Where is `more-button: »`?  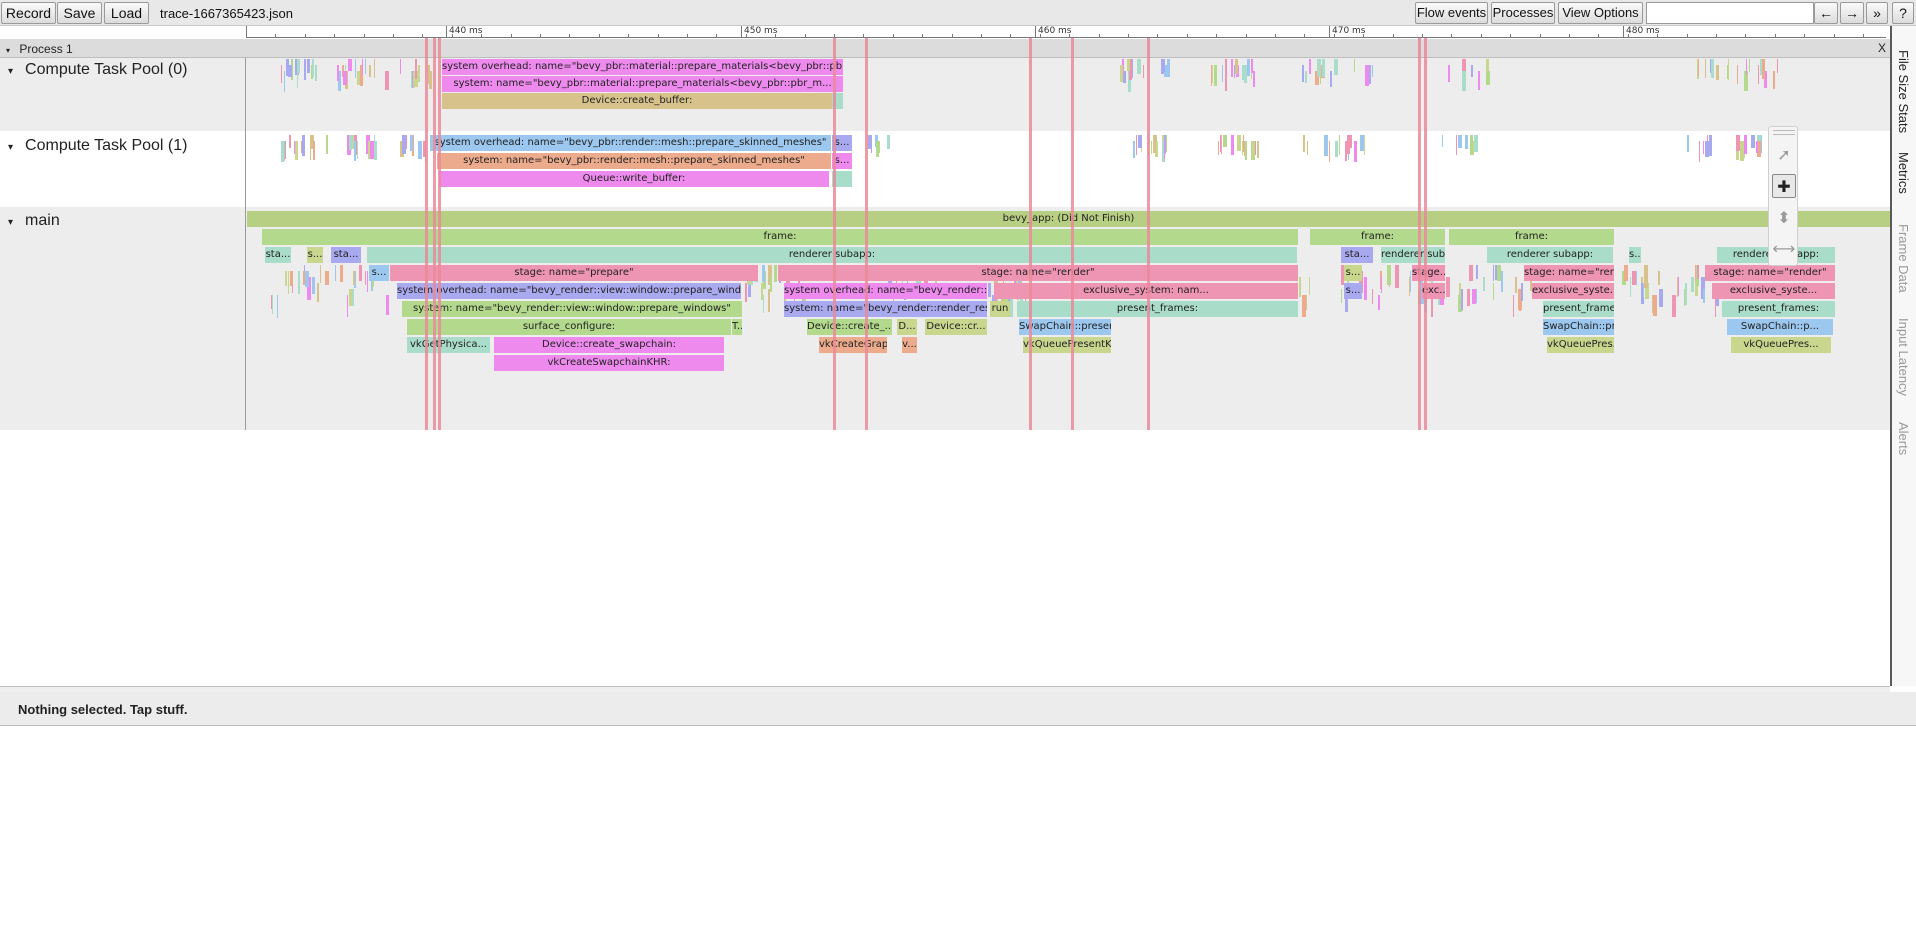 more-button: » is located at coordinates (1877, 13).